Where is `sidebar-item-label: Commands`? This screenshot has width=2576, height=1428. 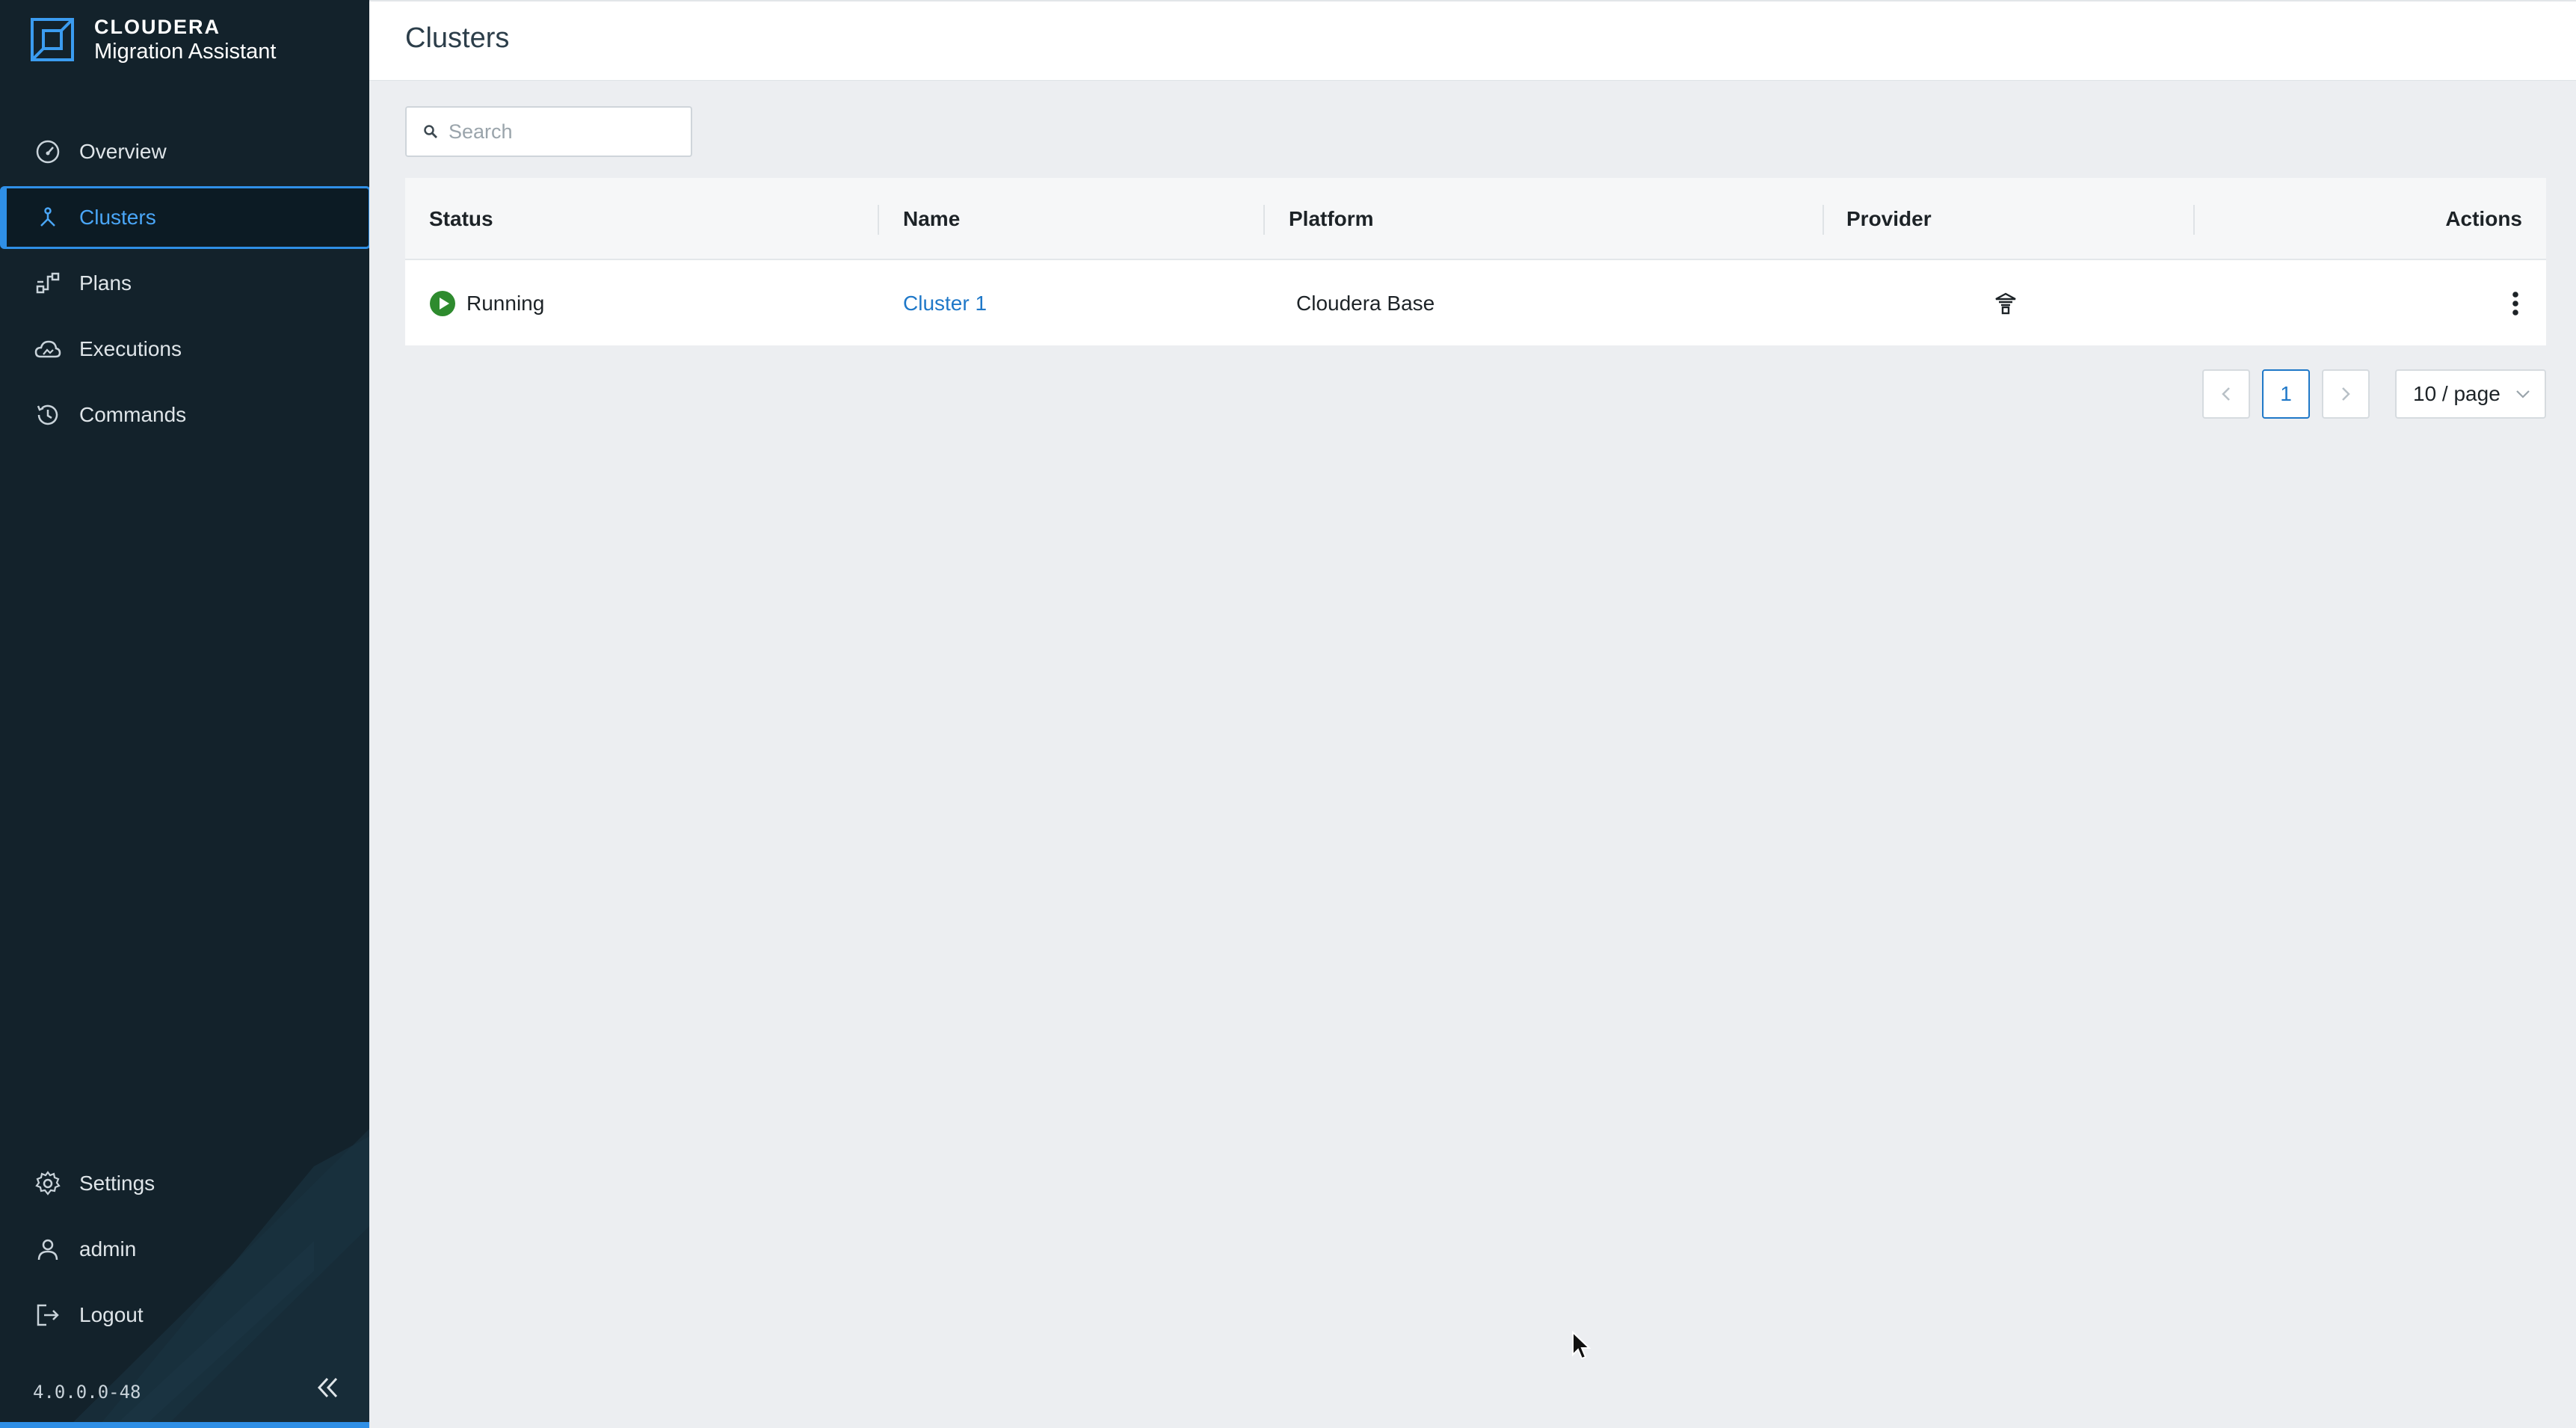
sidebar-item-label: Commands is located at coordinates (133, 414).